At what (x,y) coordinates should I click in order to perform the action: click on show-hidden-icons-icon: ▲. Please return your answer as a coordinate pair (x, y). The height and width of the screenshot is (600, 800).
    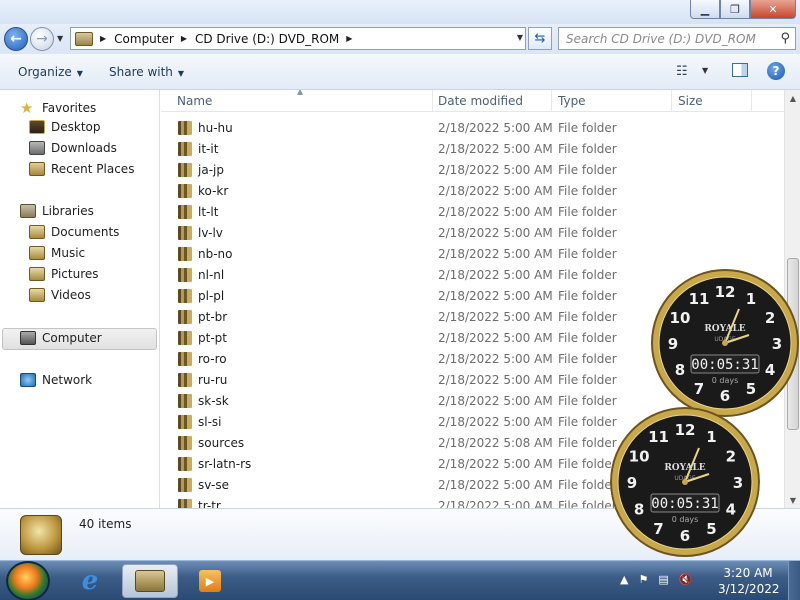
    Looking at the image, I should click on (624, 579).